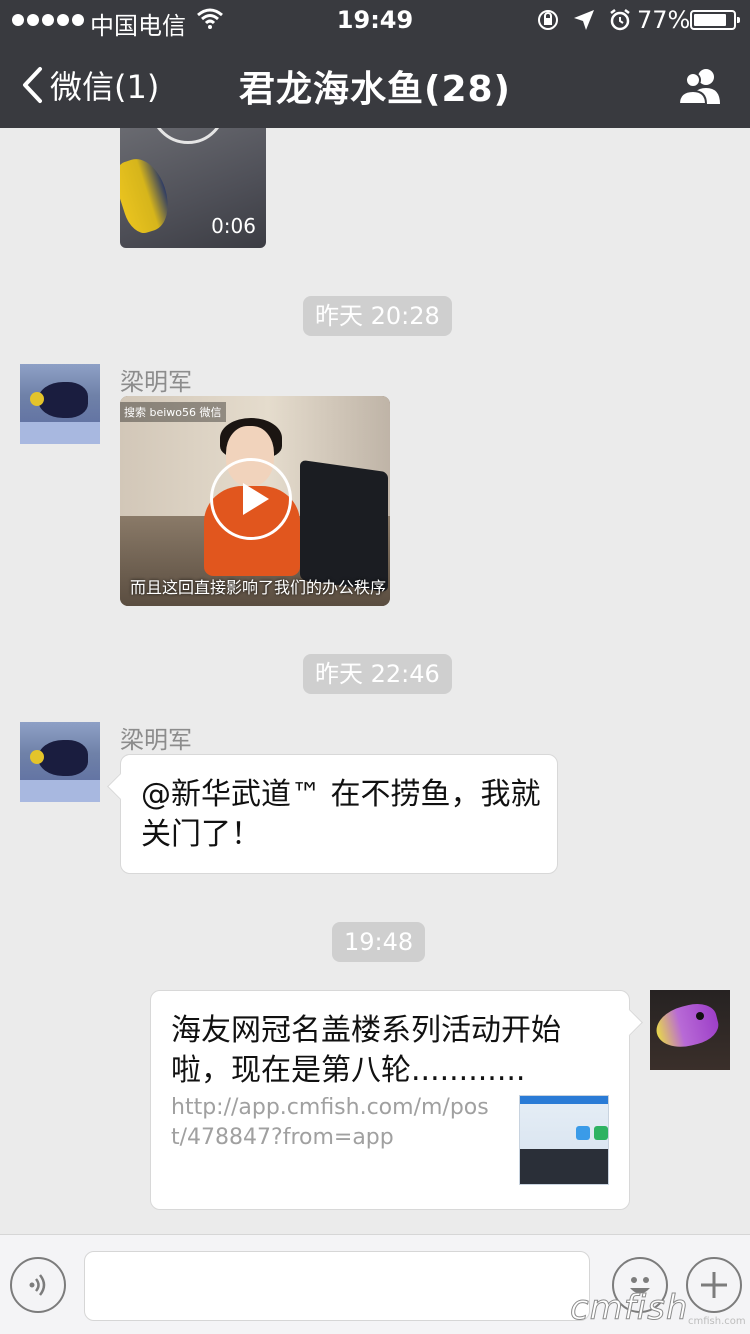 Image resolution: width=750 pixels, height=1334 pixels. I want to click on top-bar: 中国电信 19:49 77% 微信(1) 君龙海水鱼(28), so click(375, 64).